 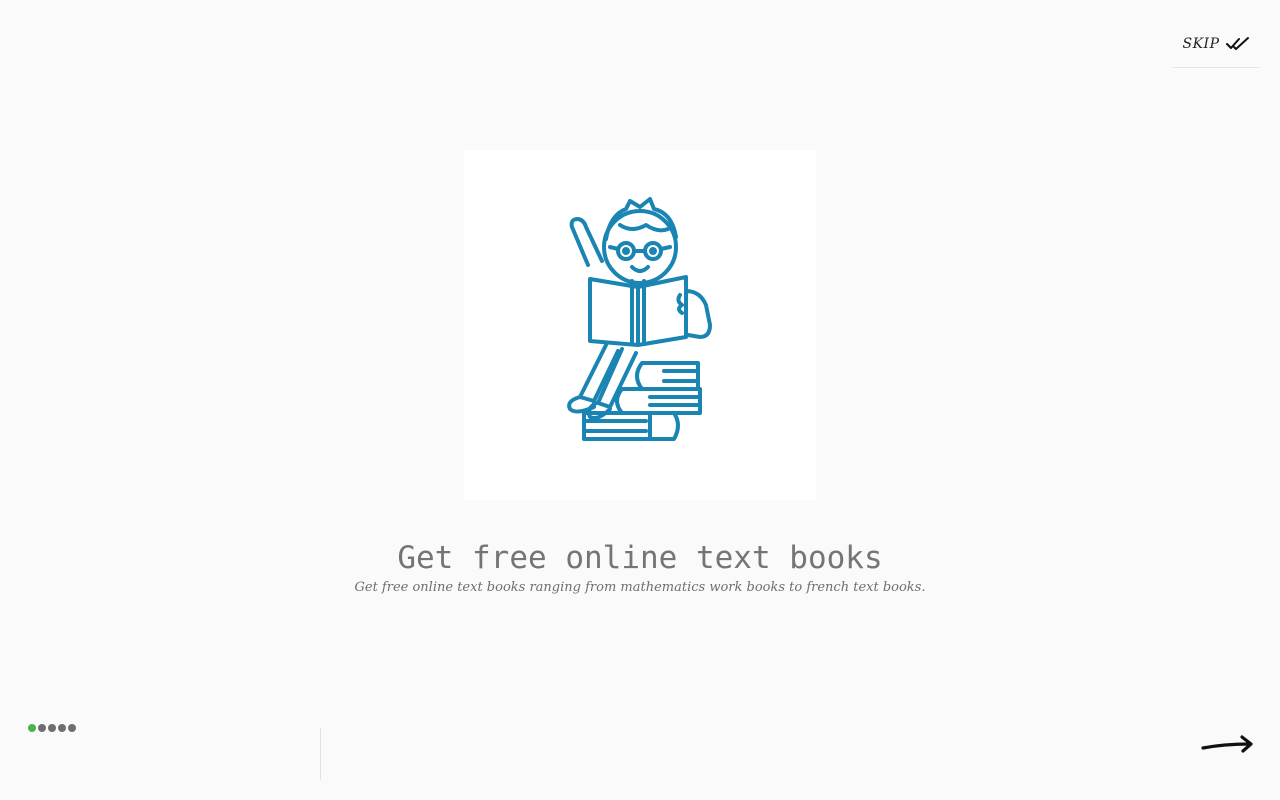 What do you see at coordinates (800, 754) in the screenshot?
I see `bottom-bar` at bounding box center [800, 754].